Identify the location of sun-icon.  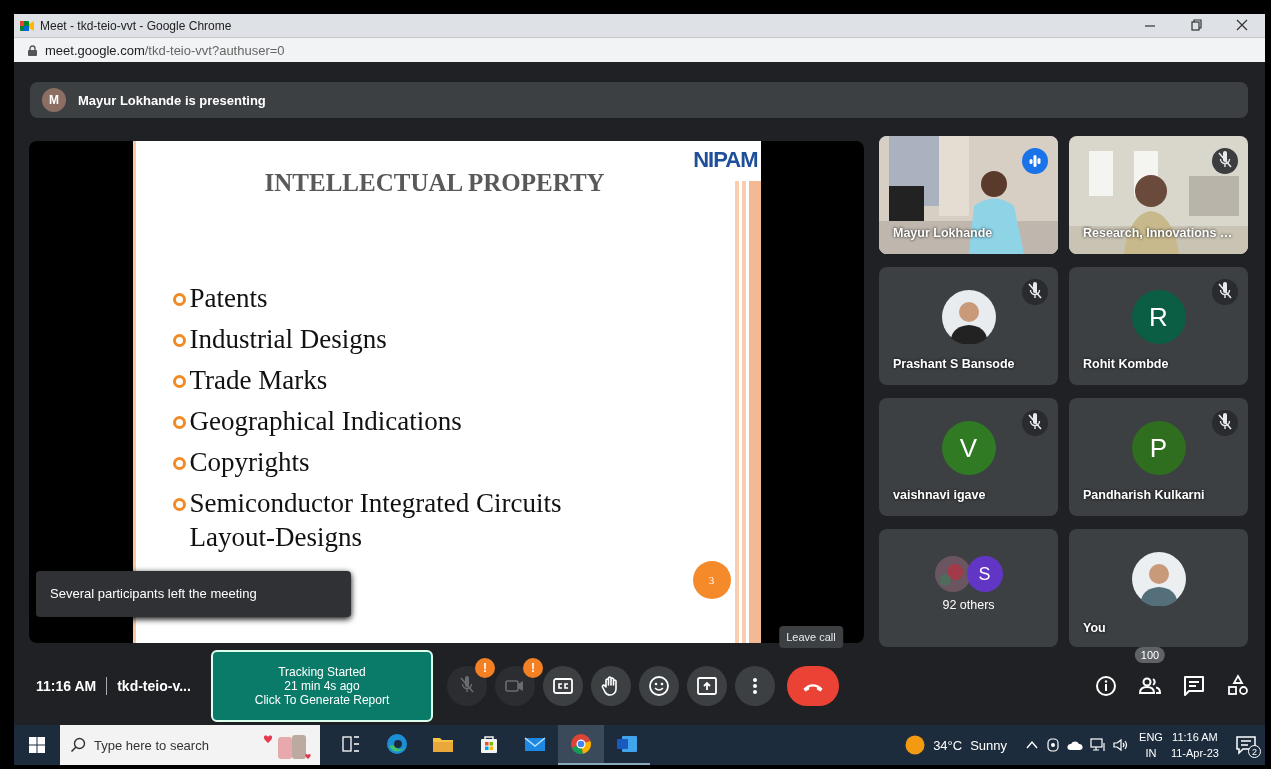
(915, 745).